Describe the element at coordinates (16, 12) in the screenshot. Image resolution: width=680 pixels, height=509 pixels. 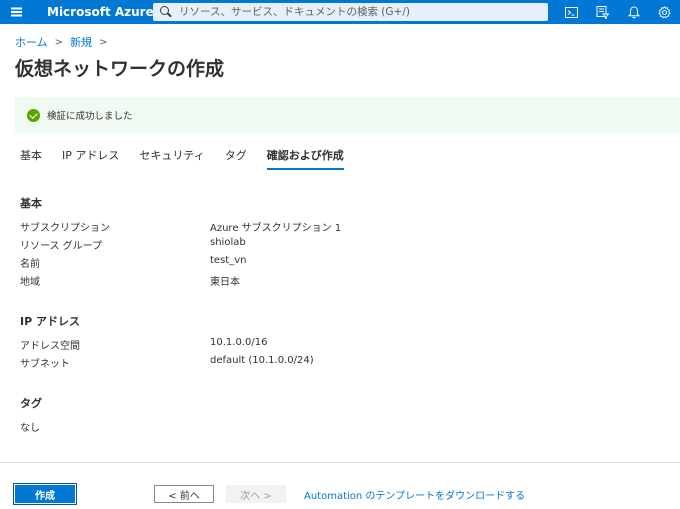
I see `hamburger-menu-icon` at that location.